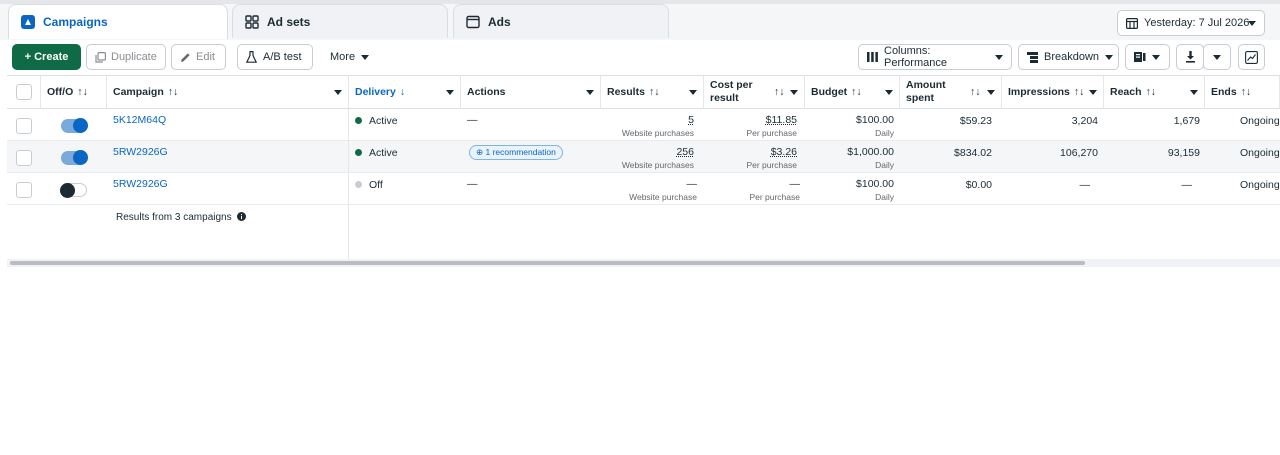 The image size is (1280, 455). Describe the element at coordinates (691, 120) in the screenshot. I see `results-value: 5` at that location.